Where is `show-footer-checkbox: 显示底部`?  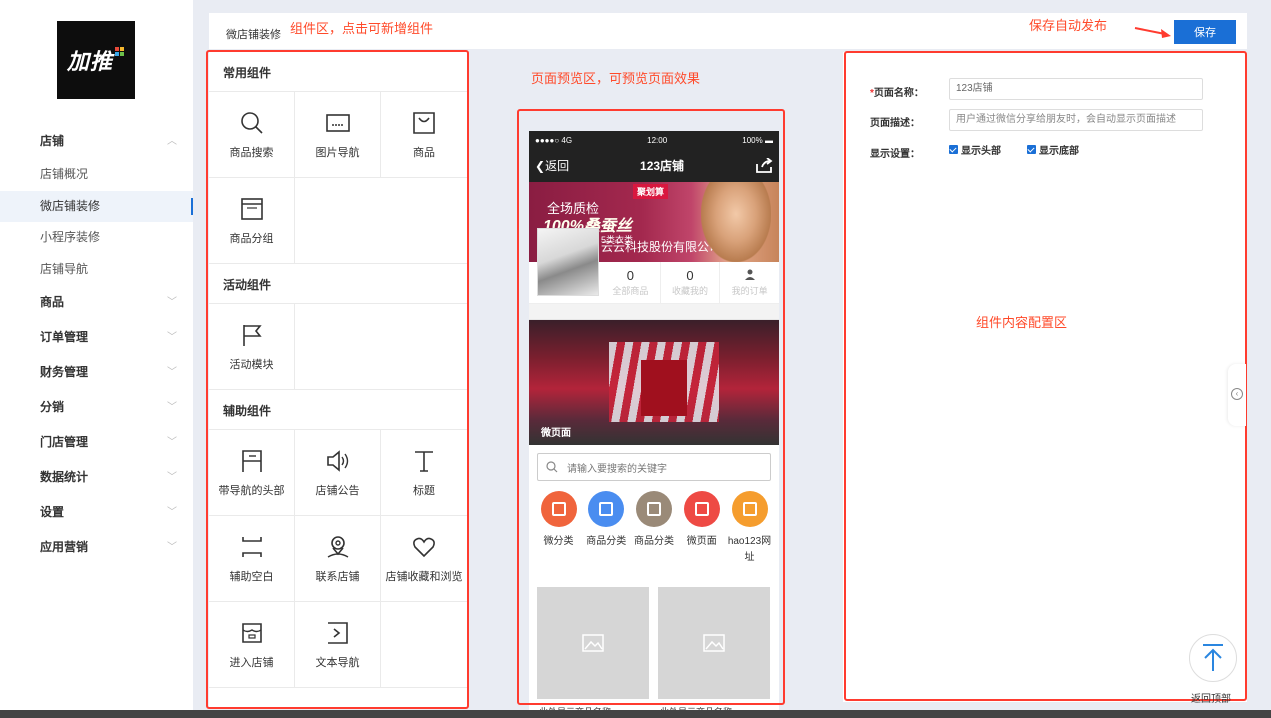
show-footer-checkbox: 显示底部 is located at coordinates (1053, 149).